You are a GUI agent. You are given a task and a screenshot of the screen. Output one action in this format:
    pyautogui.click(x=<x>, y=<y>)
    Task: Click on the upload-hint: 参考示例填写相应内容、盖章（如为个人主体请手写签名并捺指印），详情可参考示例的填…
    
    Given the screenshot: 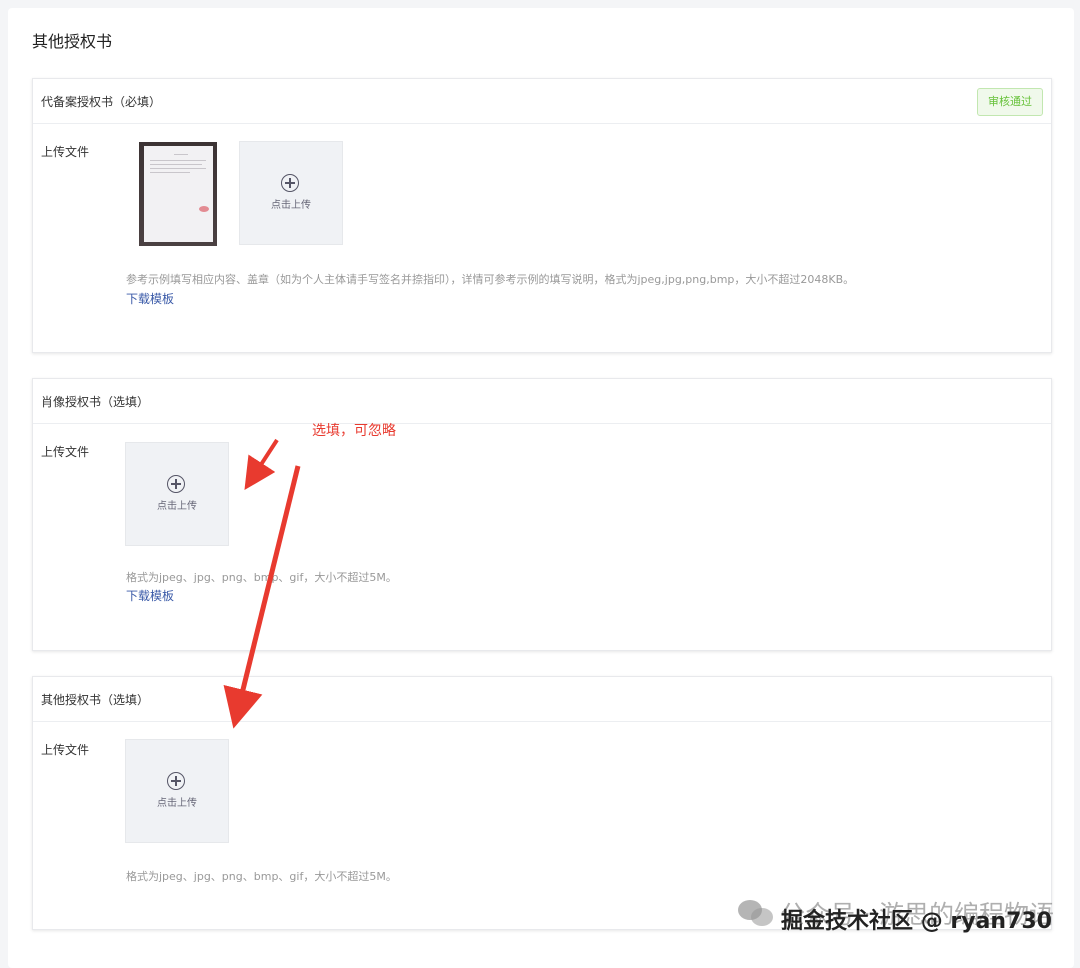 What is the action you would take?
    pyautogui.click(x=490, y=279)
    